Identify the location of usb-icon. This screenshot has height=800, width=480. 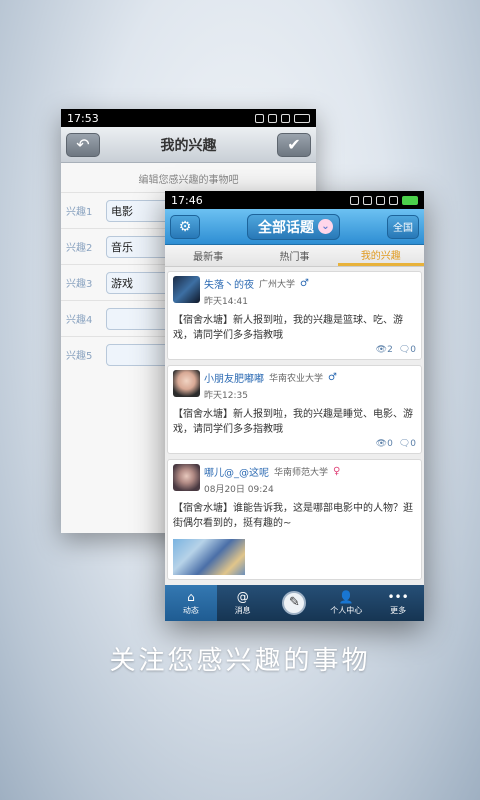
(354, 200).